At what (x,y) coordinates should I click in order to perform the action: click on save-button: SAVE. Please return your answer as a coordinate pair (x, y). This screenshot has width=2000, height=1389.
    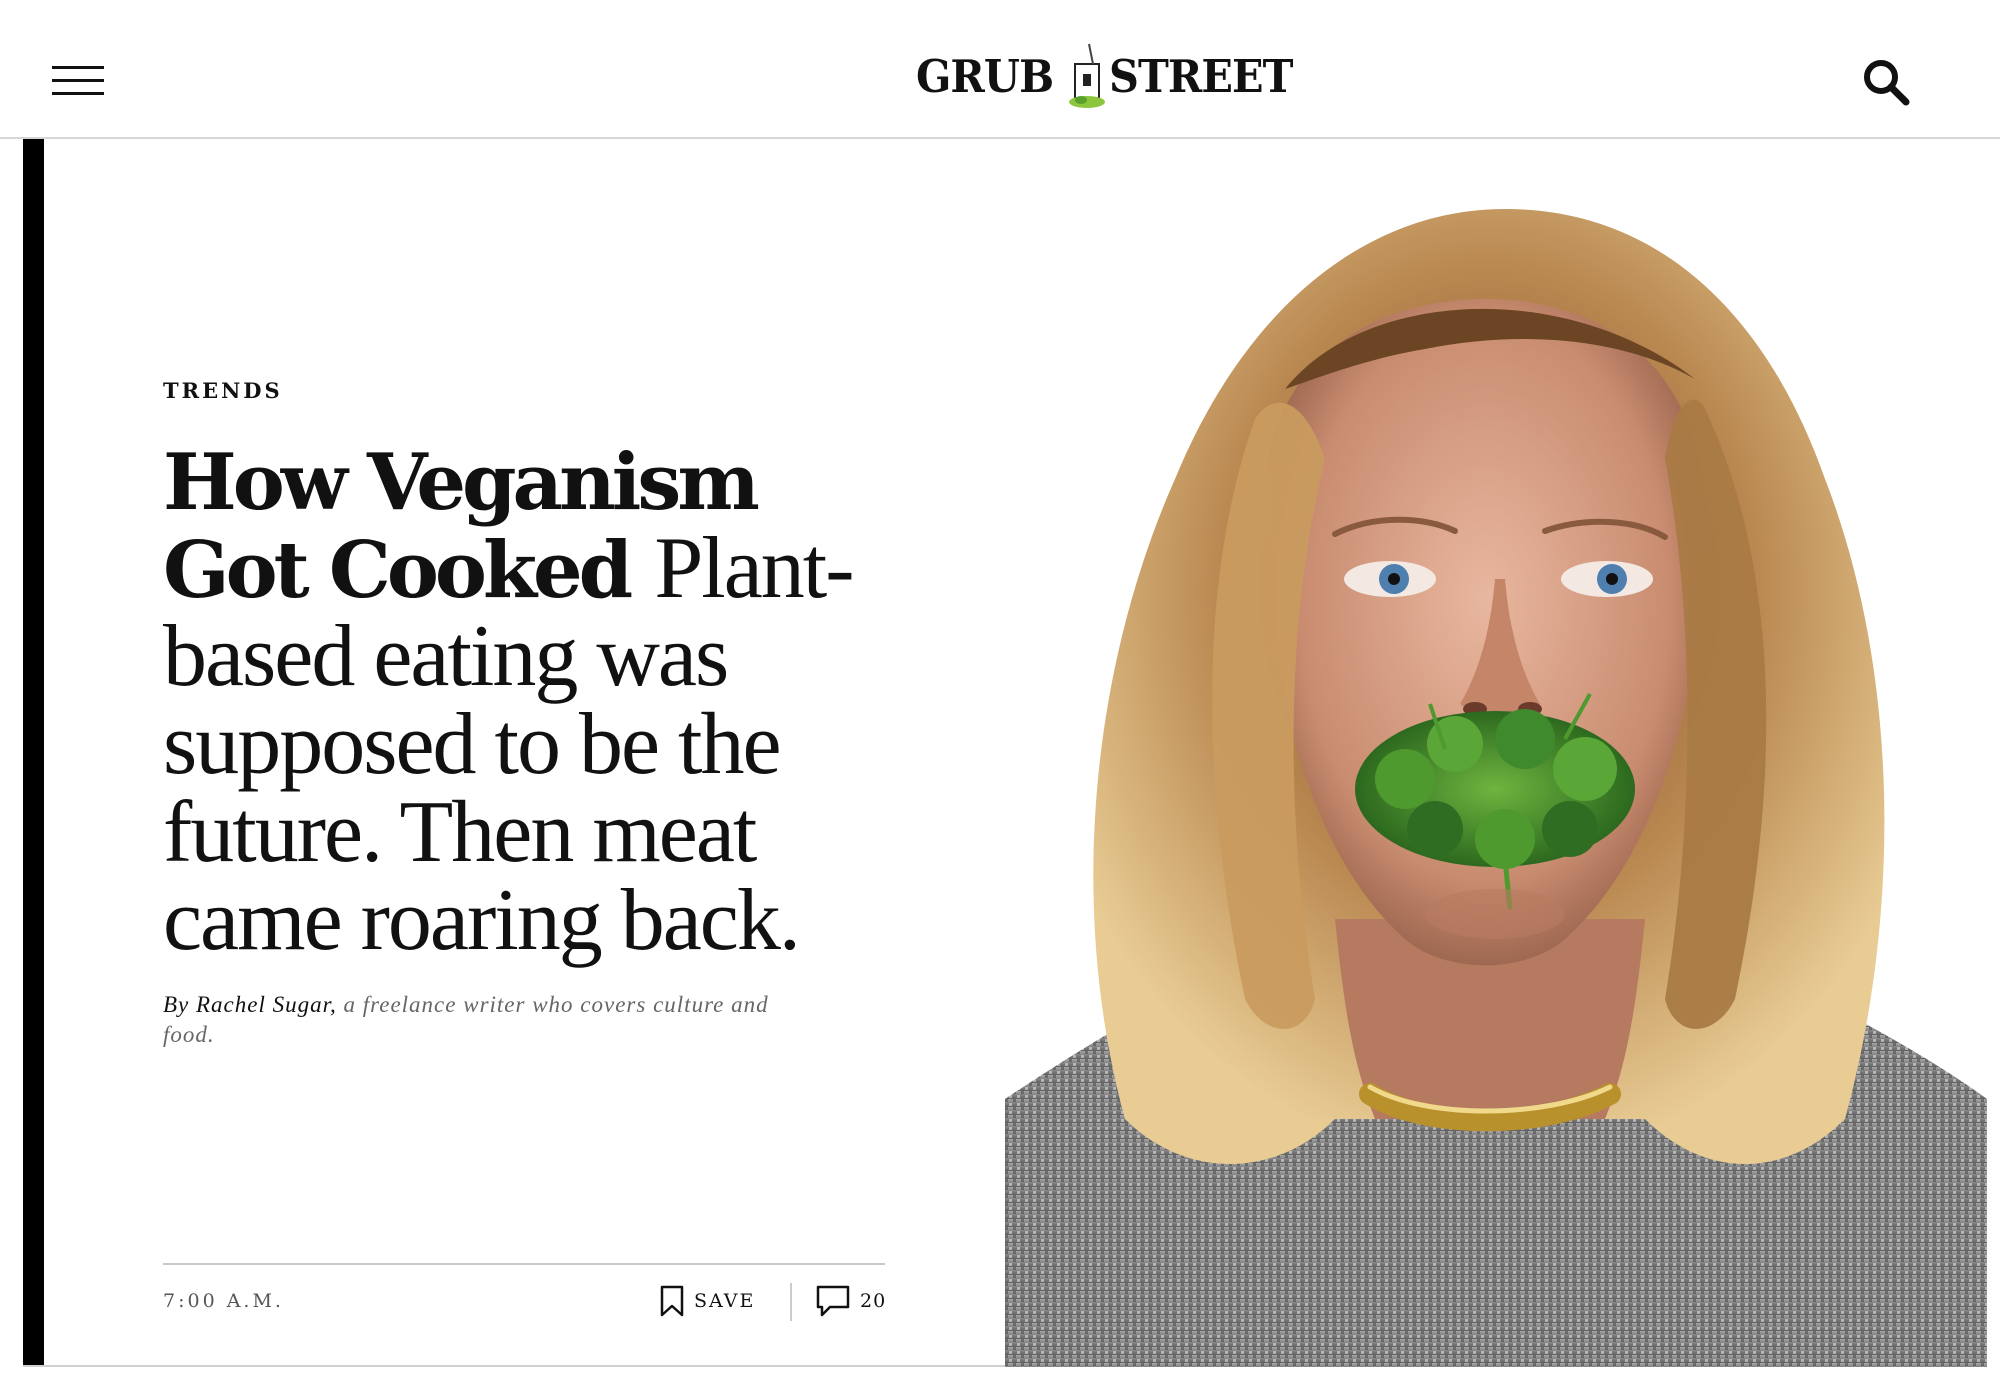
    Looking at the image, I should click on (707, 1301).